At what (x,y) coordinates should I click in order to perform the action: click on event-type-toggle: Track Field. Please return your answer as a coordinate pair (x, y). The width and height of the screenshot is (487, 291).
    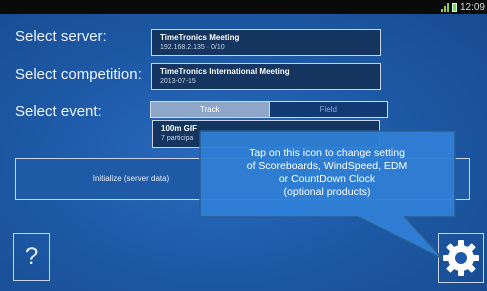
    Looking at the image, I should click on (269, 109).